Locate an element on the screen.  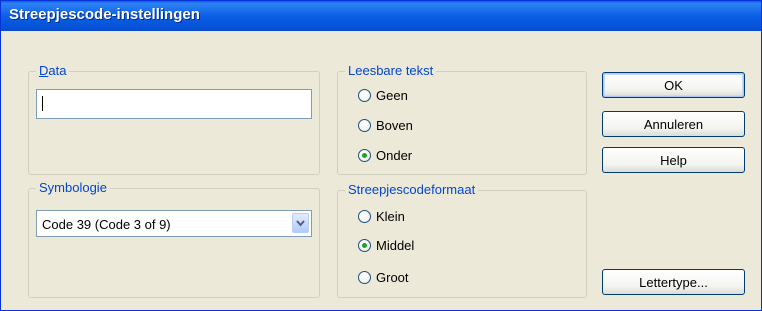
symbology-group: Symbologie Code 39 (Code 3 of 9) is located at coordinates (174, 239).